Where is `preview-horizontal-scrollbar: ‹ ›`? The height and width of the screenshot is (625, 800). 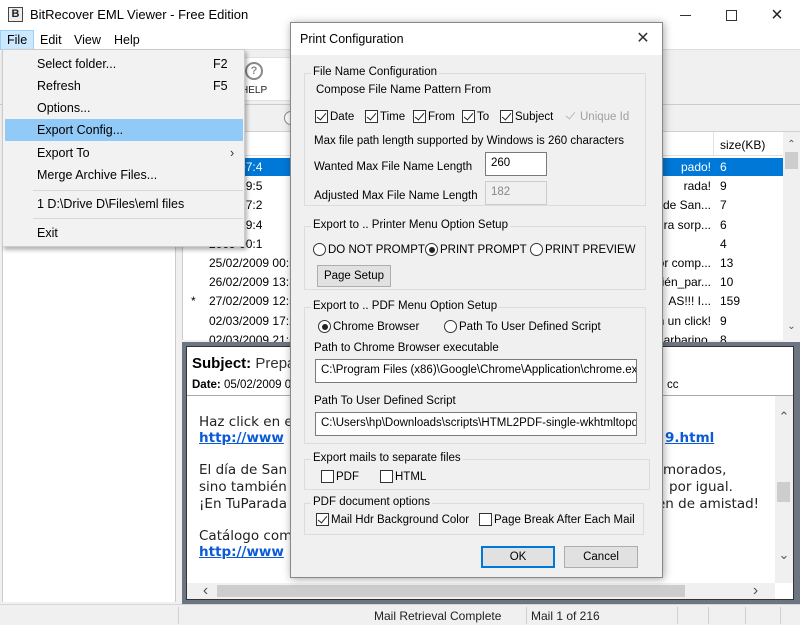
preview-horizontal-scrollbar: ‹ › is located at coordinates (481, 591).